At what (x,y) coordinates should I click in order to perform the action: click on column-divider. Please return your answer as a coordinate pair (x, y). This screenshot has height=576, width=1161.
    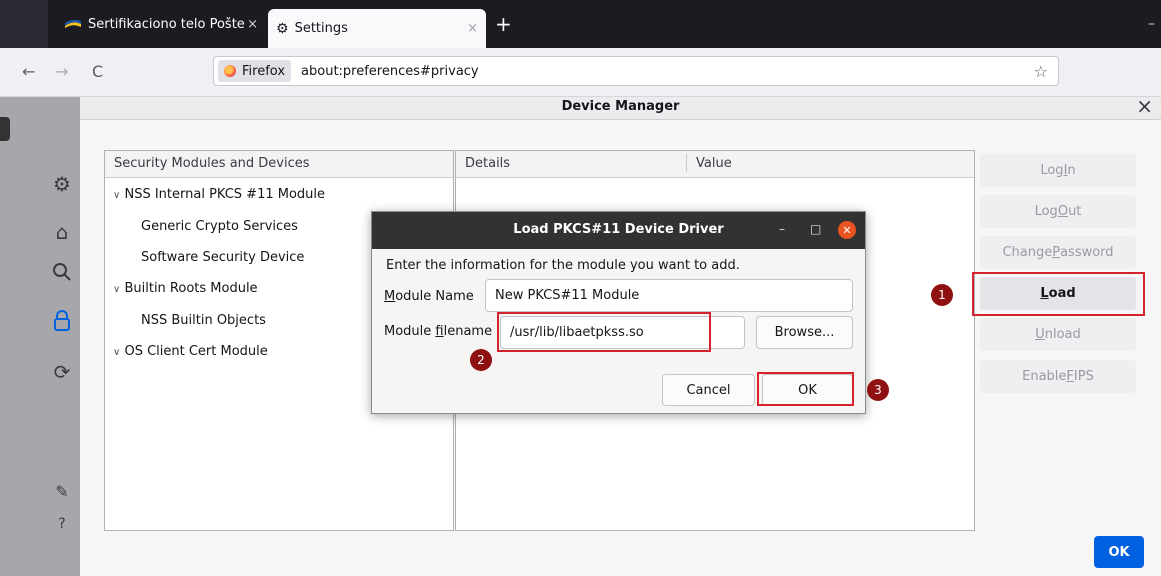
    Looking at the image, I should click on (686, 163).